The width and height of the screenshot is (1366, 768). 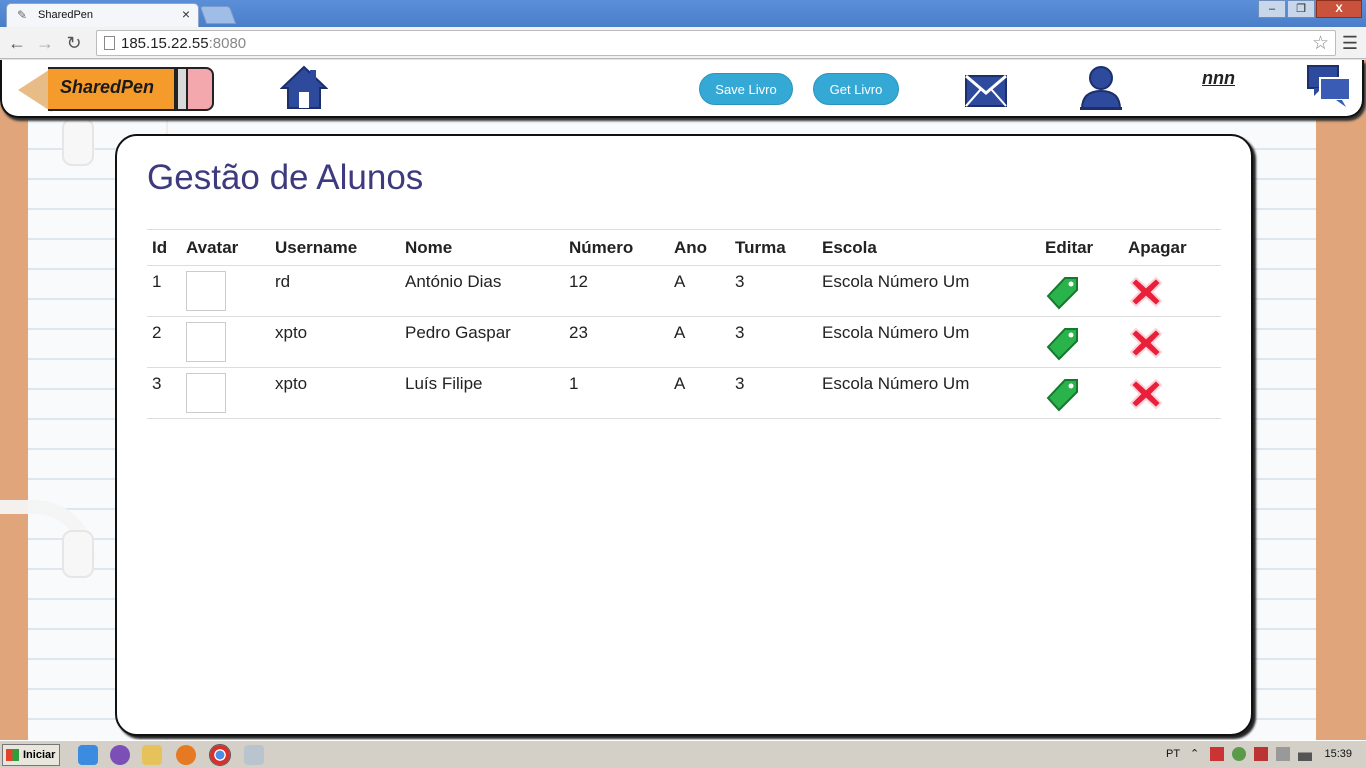 I want to click on cell-id: 2, so click(x=164, y=342).